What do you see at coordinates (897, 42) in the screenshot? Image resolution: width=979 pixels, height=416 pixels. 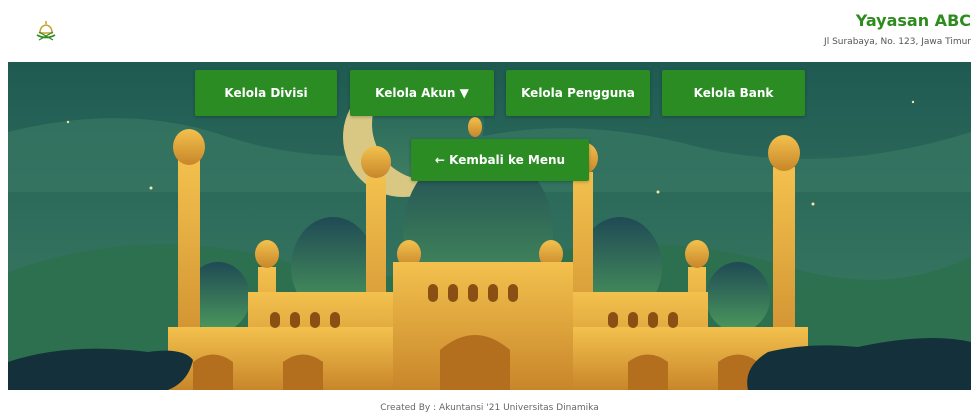 I see `org-address: Jl Surabaya, No. 123, Jawa Timur` at bounding box center [897, 42].